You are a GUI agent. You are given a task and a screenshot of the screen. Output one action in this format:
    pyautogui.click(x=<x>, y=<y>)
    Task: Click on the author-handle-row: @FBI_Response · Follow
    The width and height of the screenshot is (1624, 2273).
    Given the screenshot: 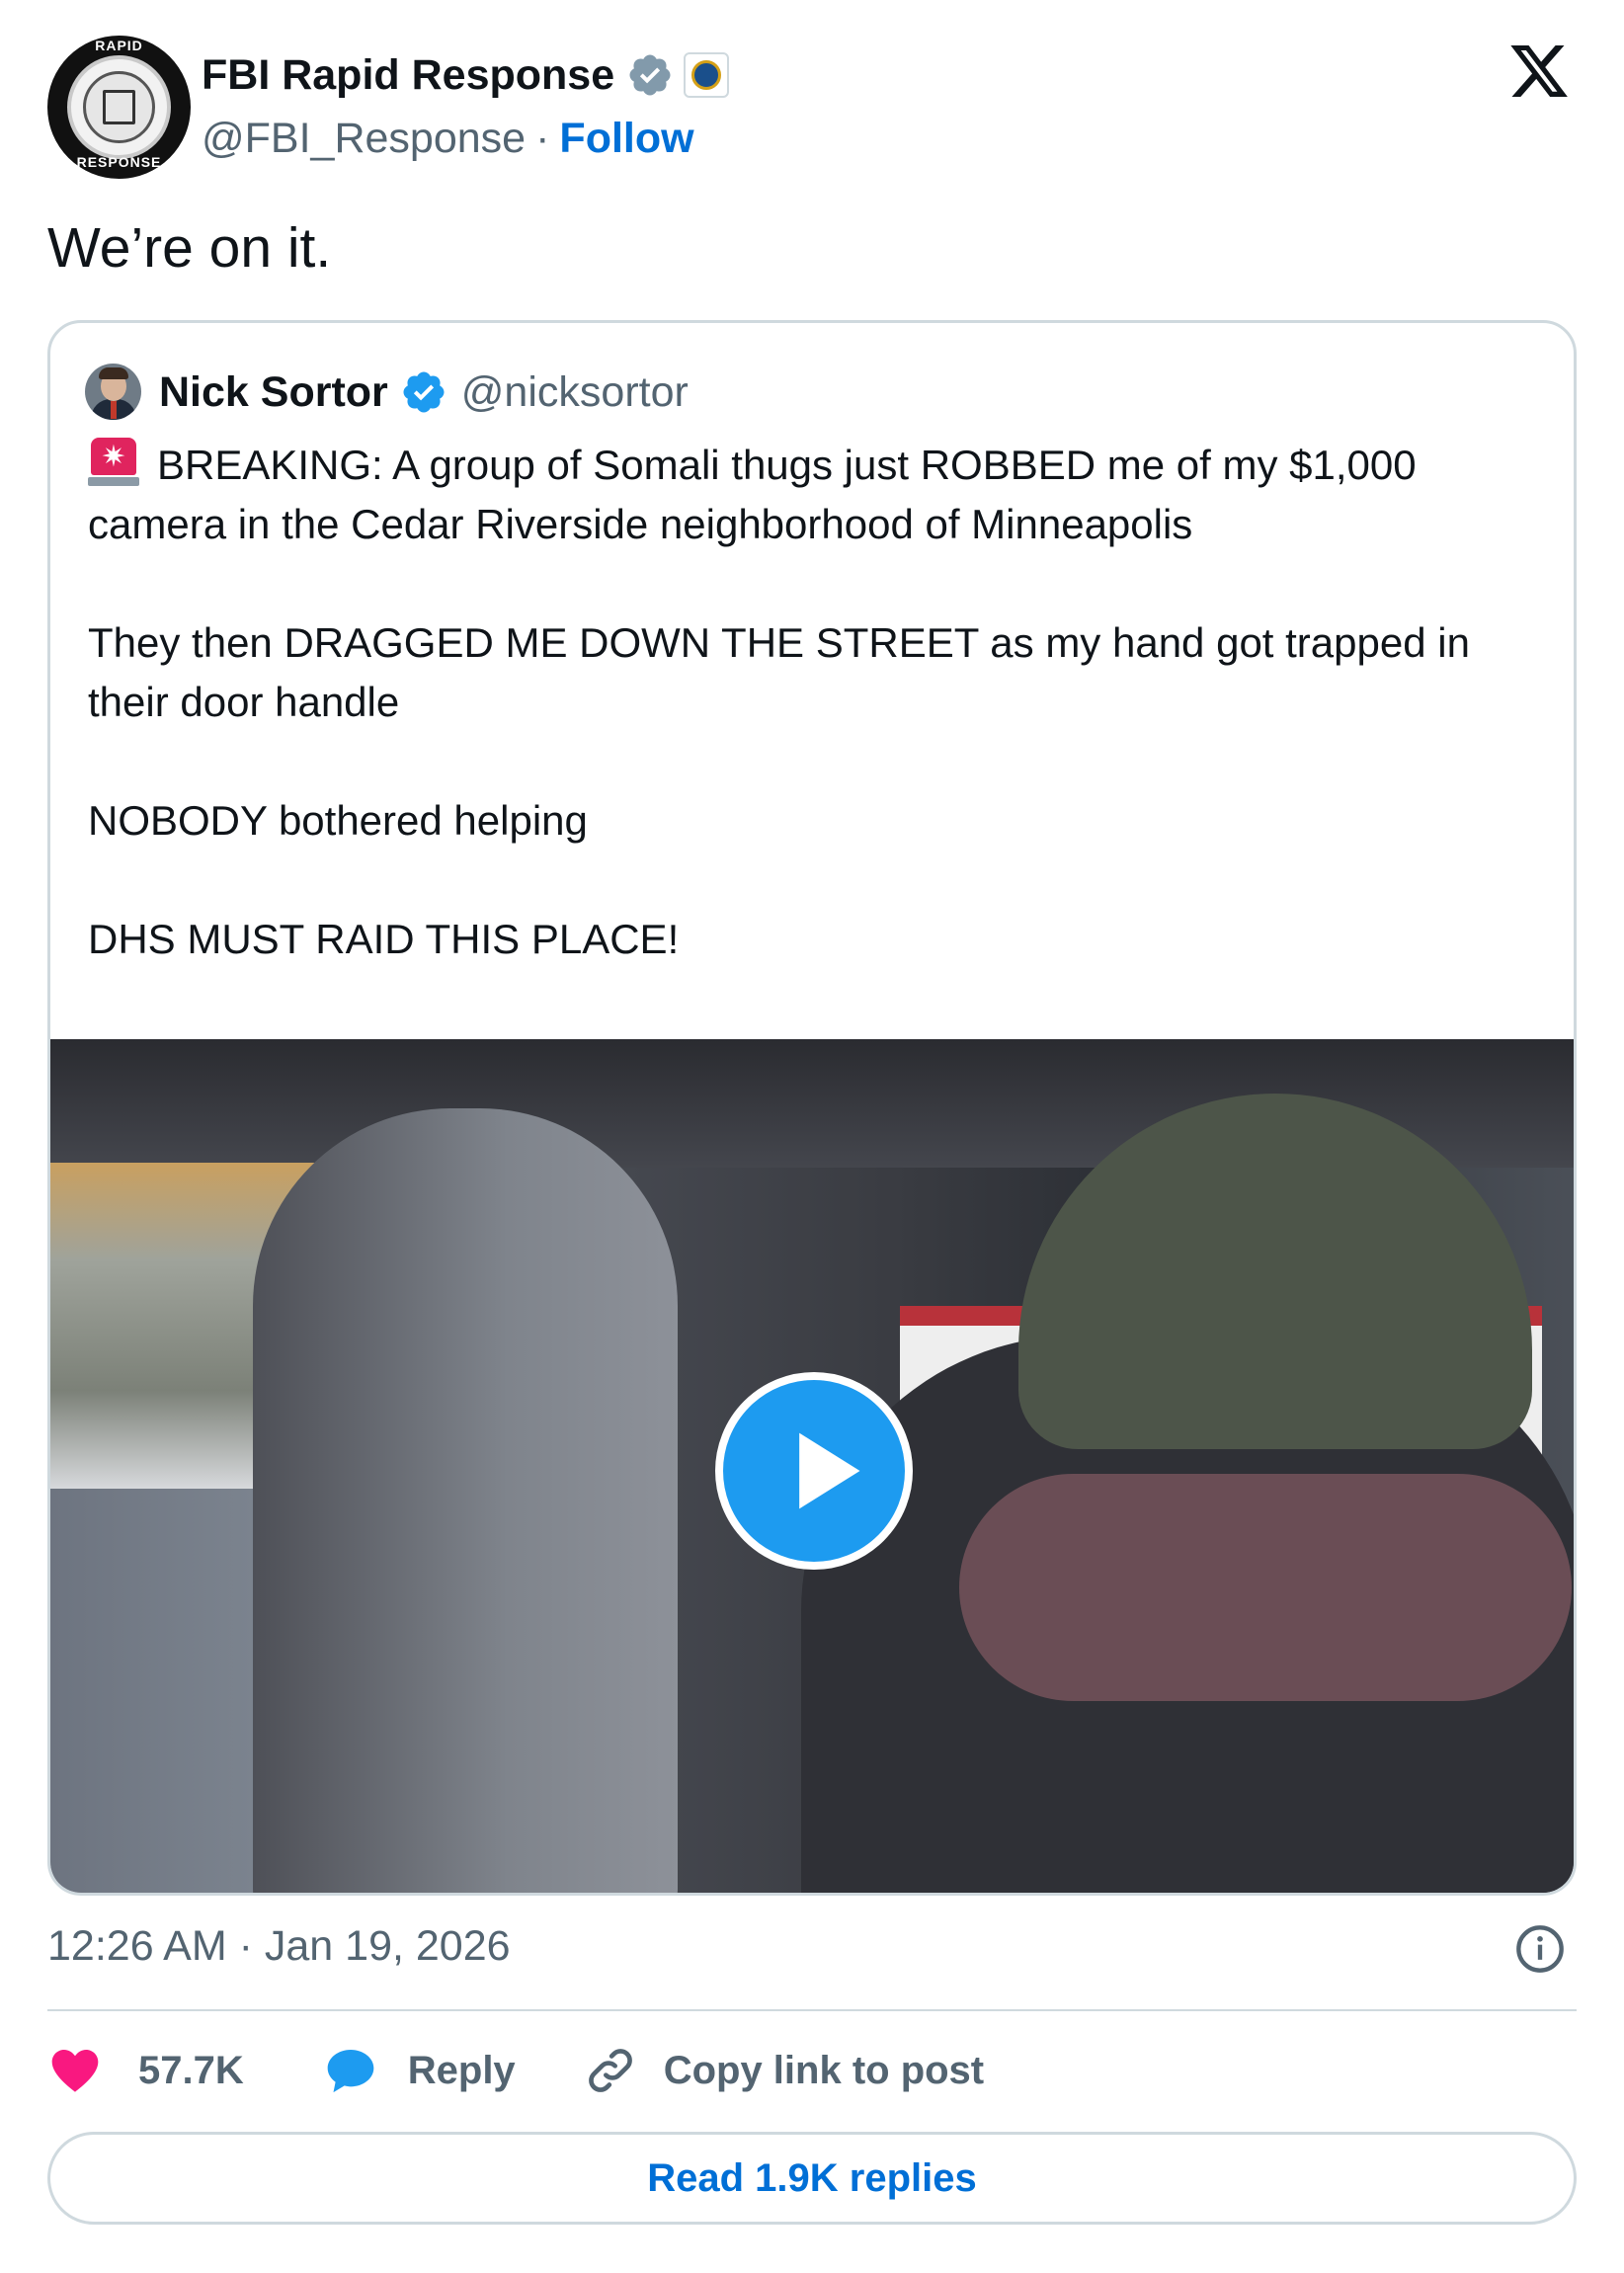 What is the action you would take?
    pyautogui.click(x=448, y=138)
    